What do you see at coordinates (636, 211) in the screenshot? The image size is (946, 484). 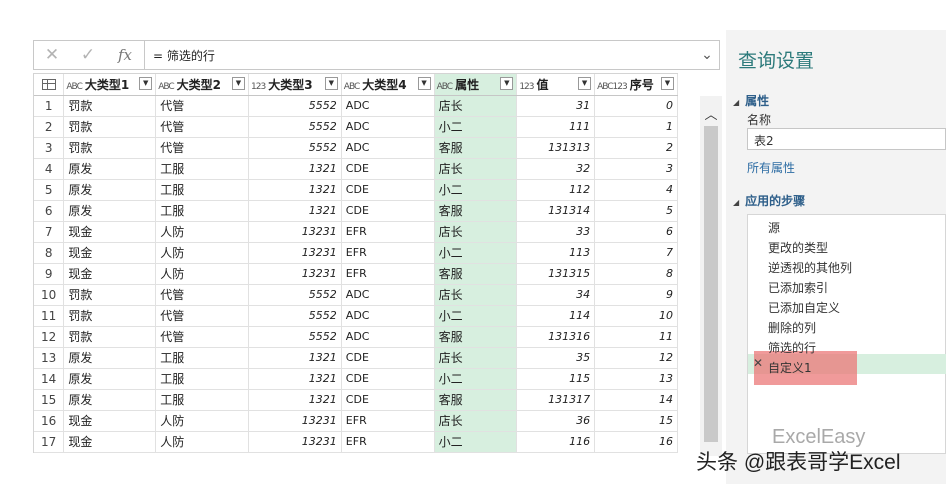 I see `table-cell: 5` at bounding box center [636, 211].